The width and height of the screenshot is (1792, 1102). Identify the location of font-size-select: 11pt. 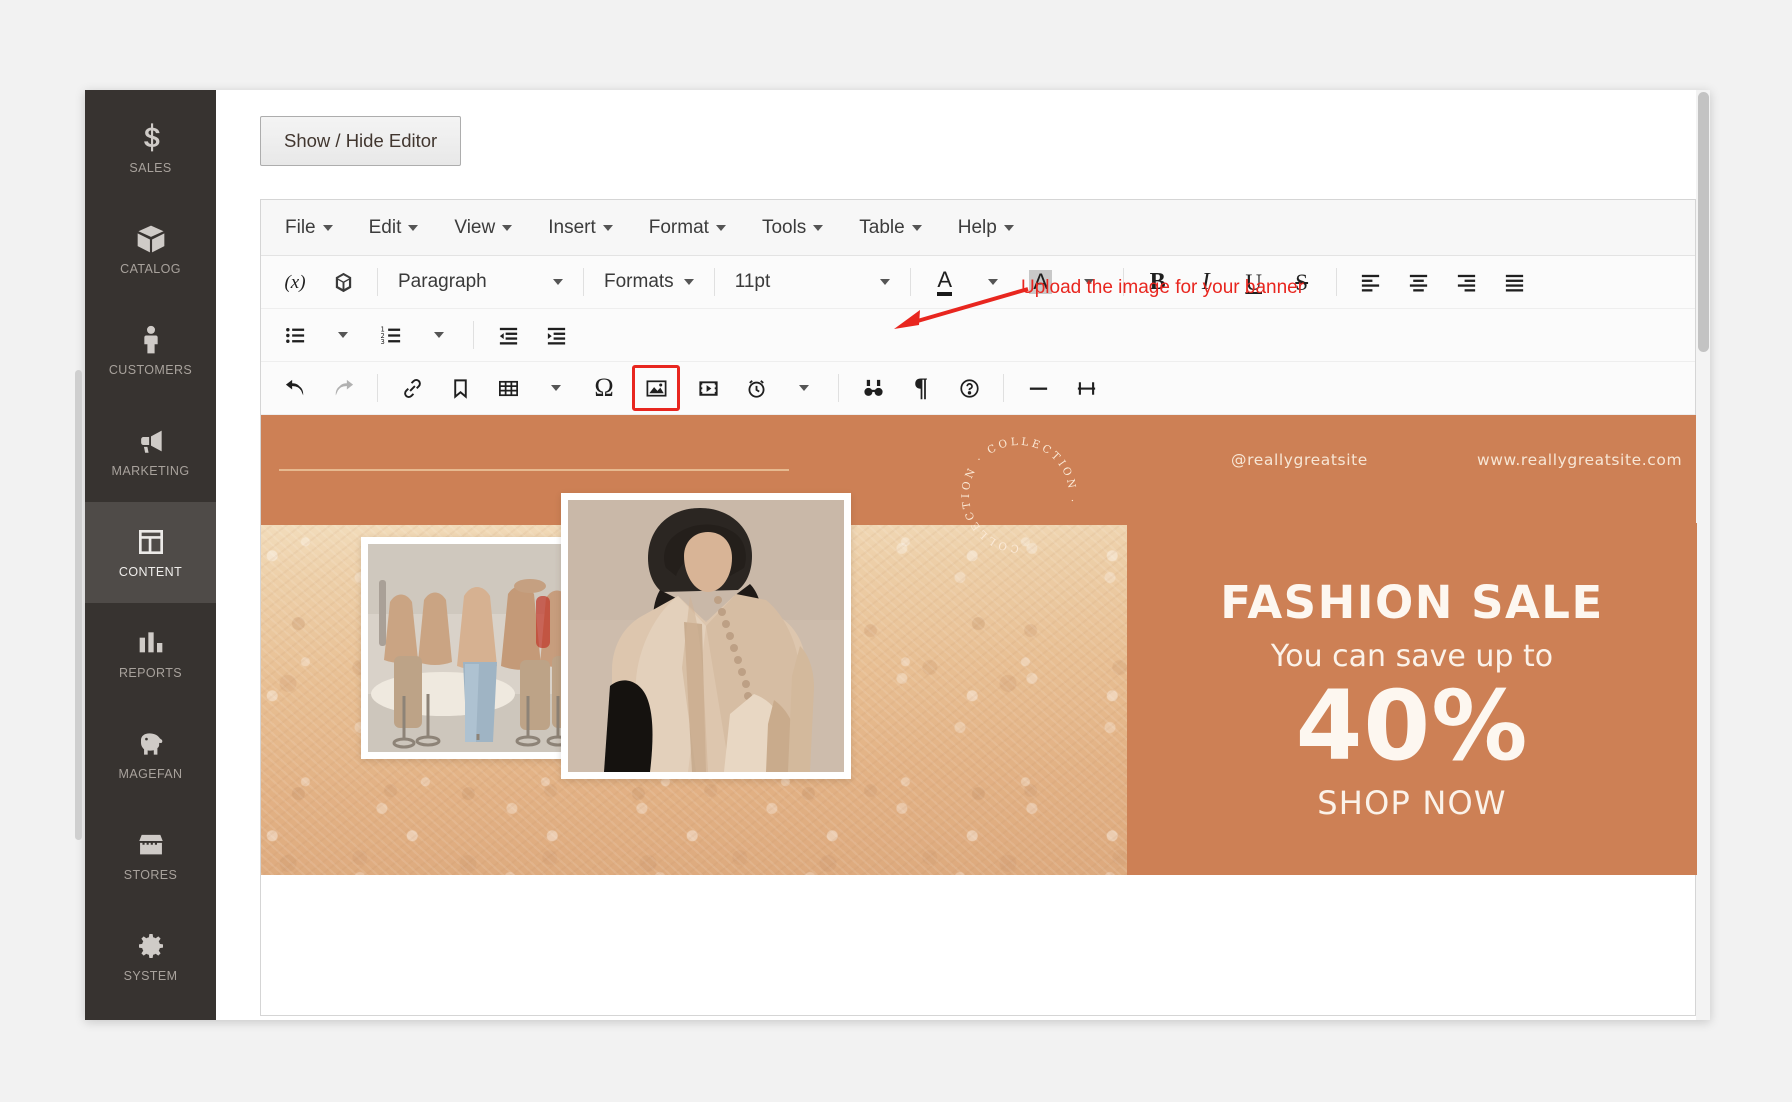
(812, 282).